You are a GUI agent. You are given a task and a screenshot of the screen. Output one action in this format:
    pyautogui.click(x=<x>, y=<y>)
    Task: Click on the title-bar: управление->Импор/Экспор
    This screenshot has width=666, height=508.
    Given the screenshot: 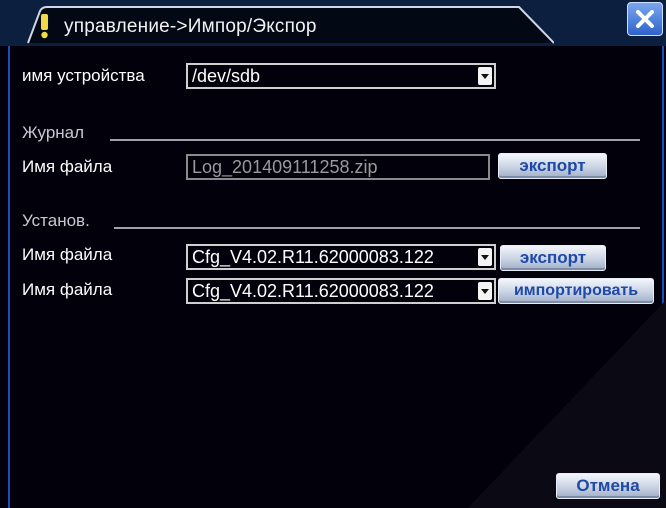 What is the action you would take?
    pyautogui.click(x=333, y=23)
    